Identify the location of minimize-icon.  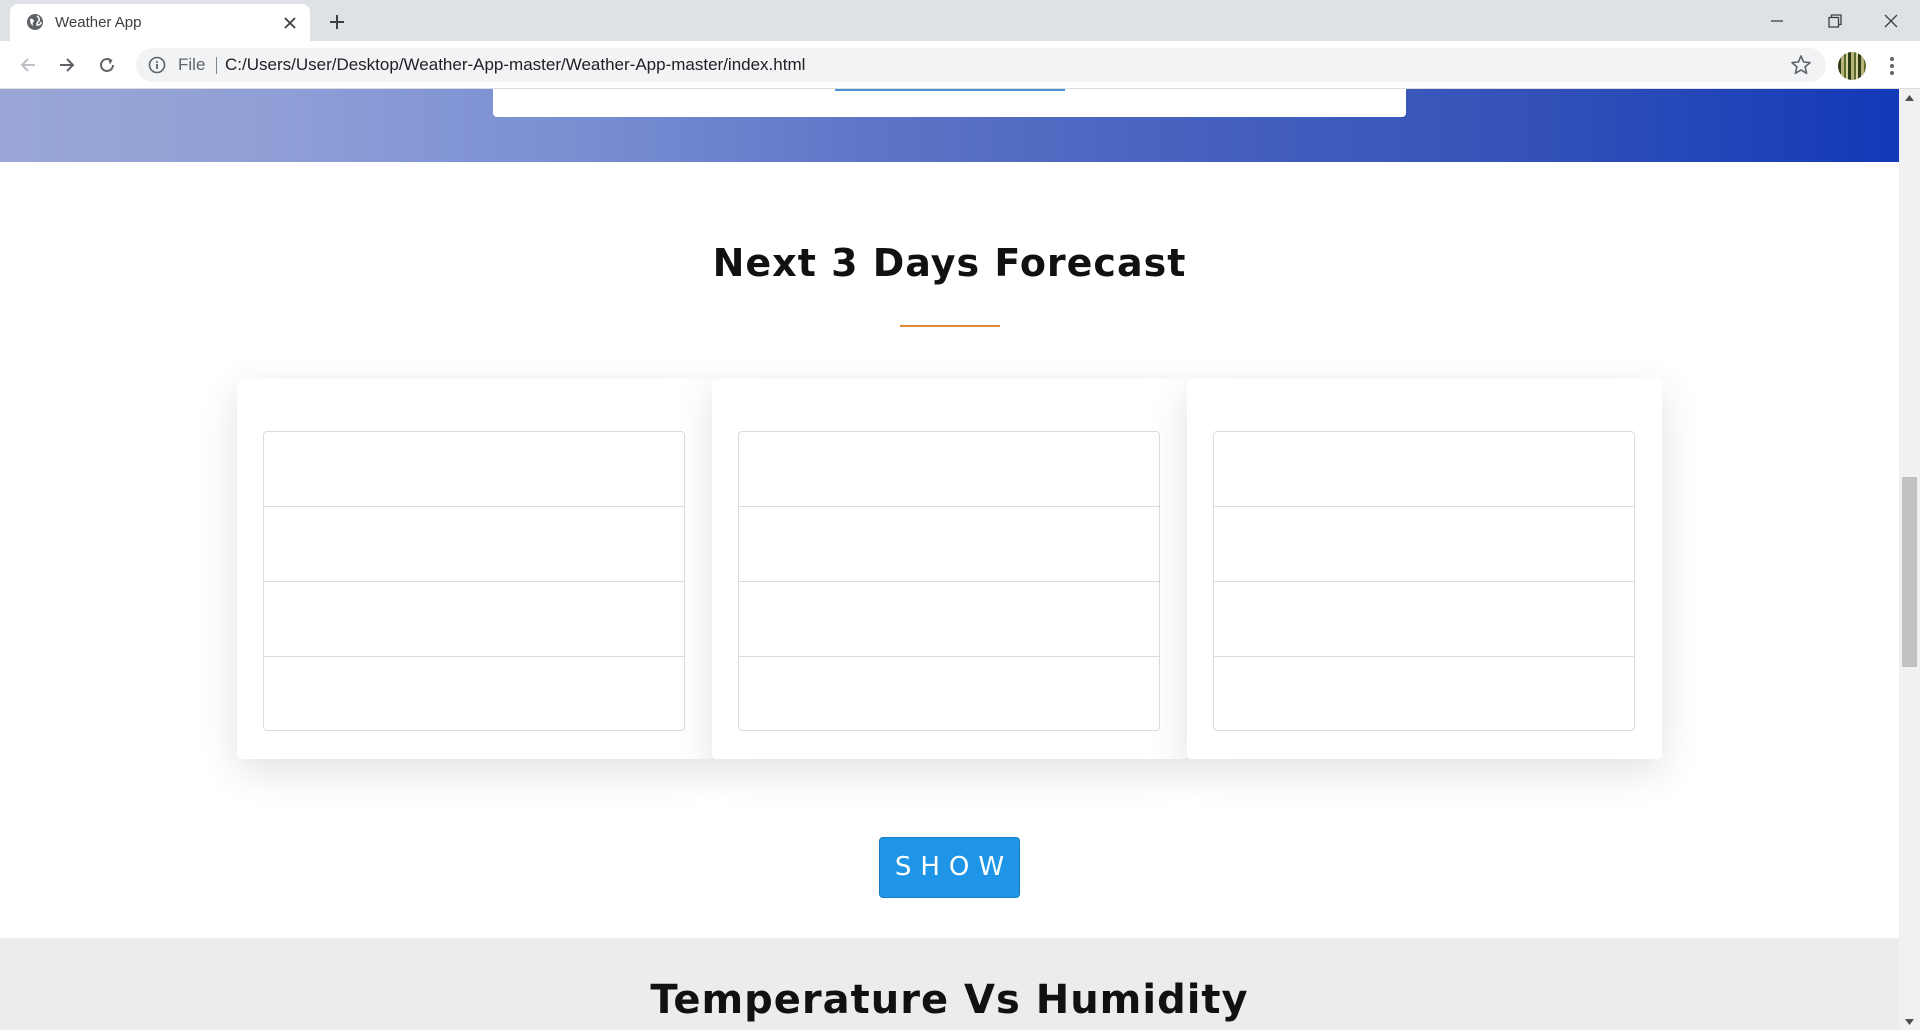
(1777, 20).